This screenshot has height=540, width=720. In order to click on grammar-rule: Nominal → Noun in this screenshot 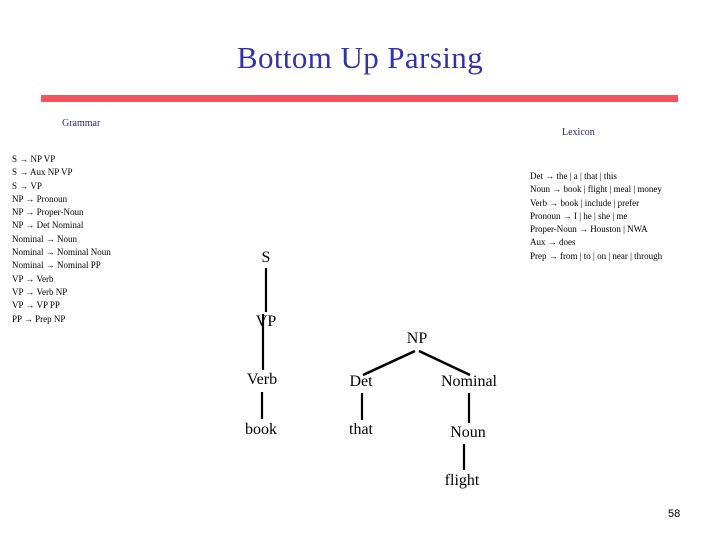, I will do `click(44, 238)`.